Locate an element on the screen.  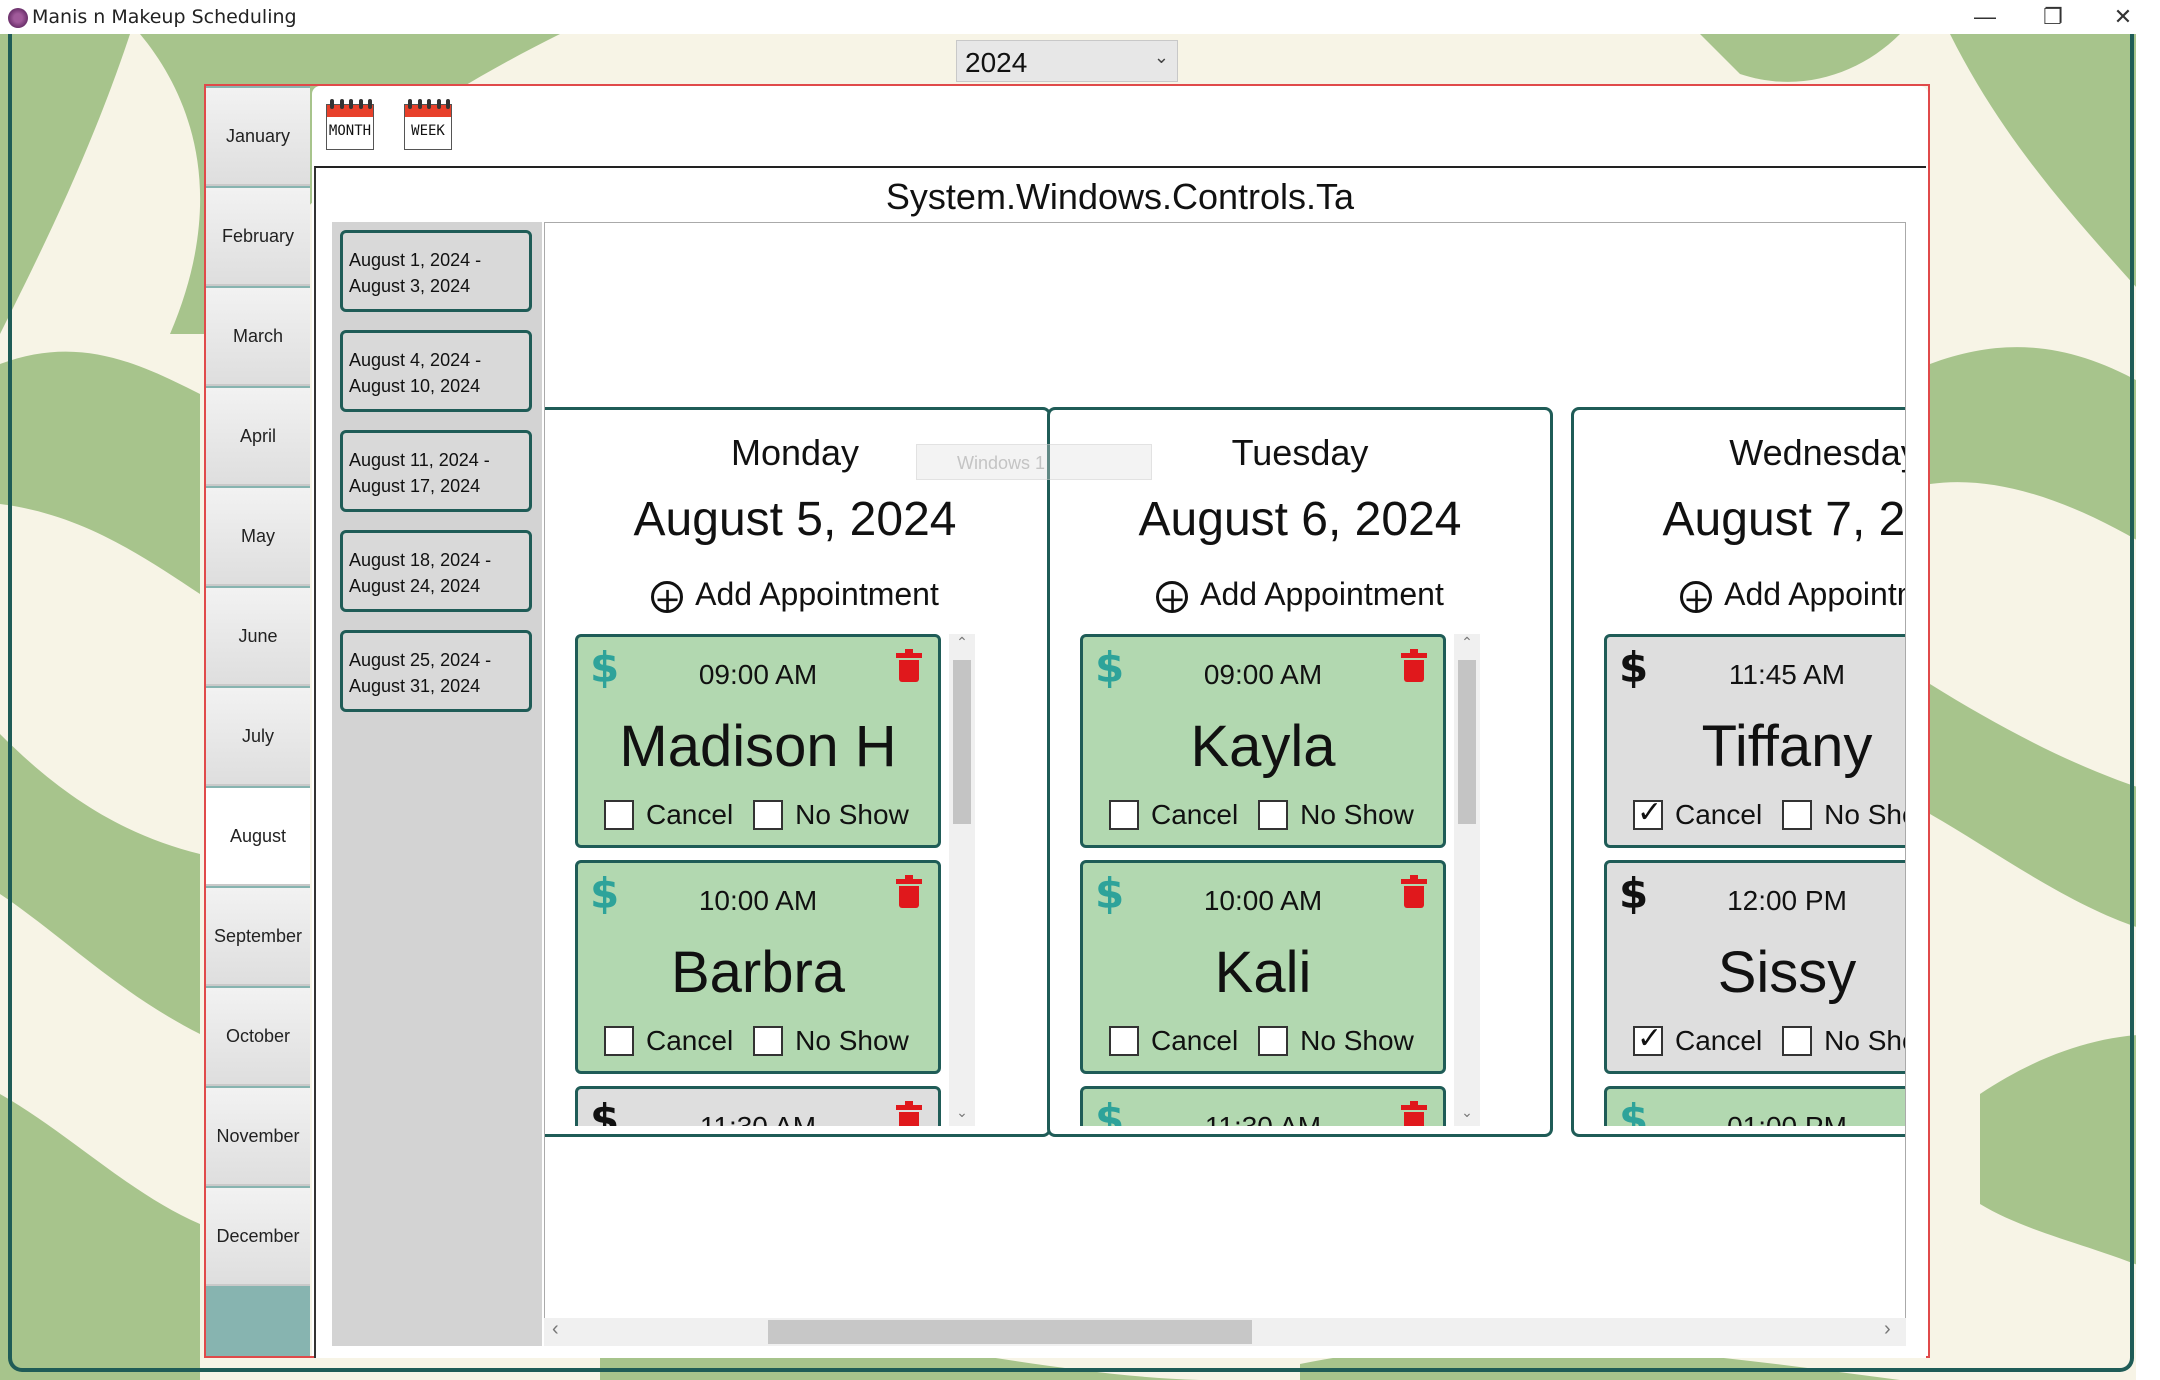
appointment-time: 12:00 PM is located at coordinates (1787, 900).